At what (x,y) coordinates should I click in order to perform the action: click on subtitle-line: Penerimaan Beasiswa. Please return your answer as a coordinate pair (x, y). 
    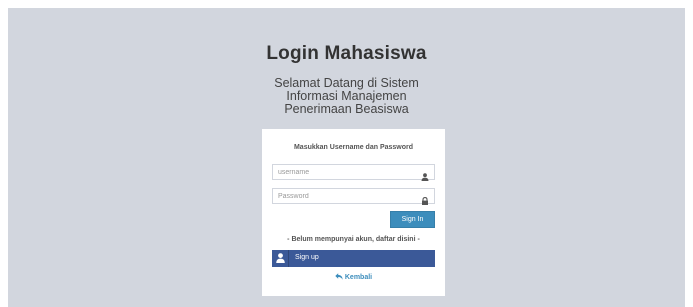
    Looking at the image, I should click on (346, 109).